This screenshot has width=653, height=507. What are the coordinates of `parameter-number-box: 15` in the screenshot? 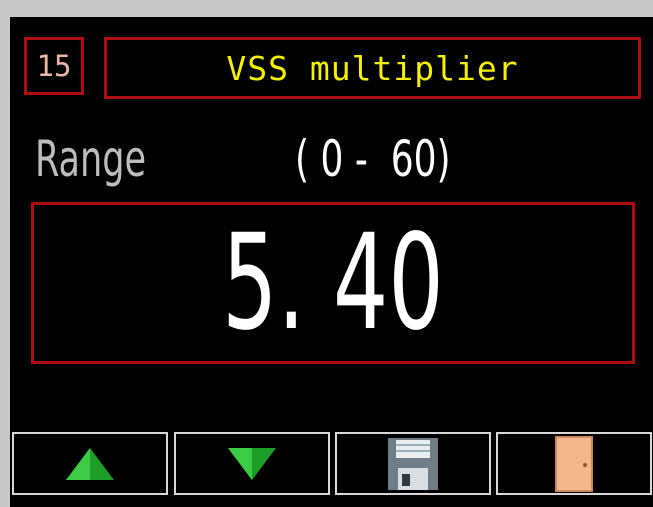 It's located at (54, 66).